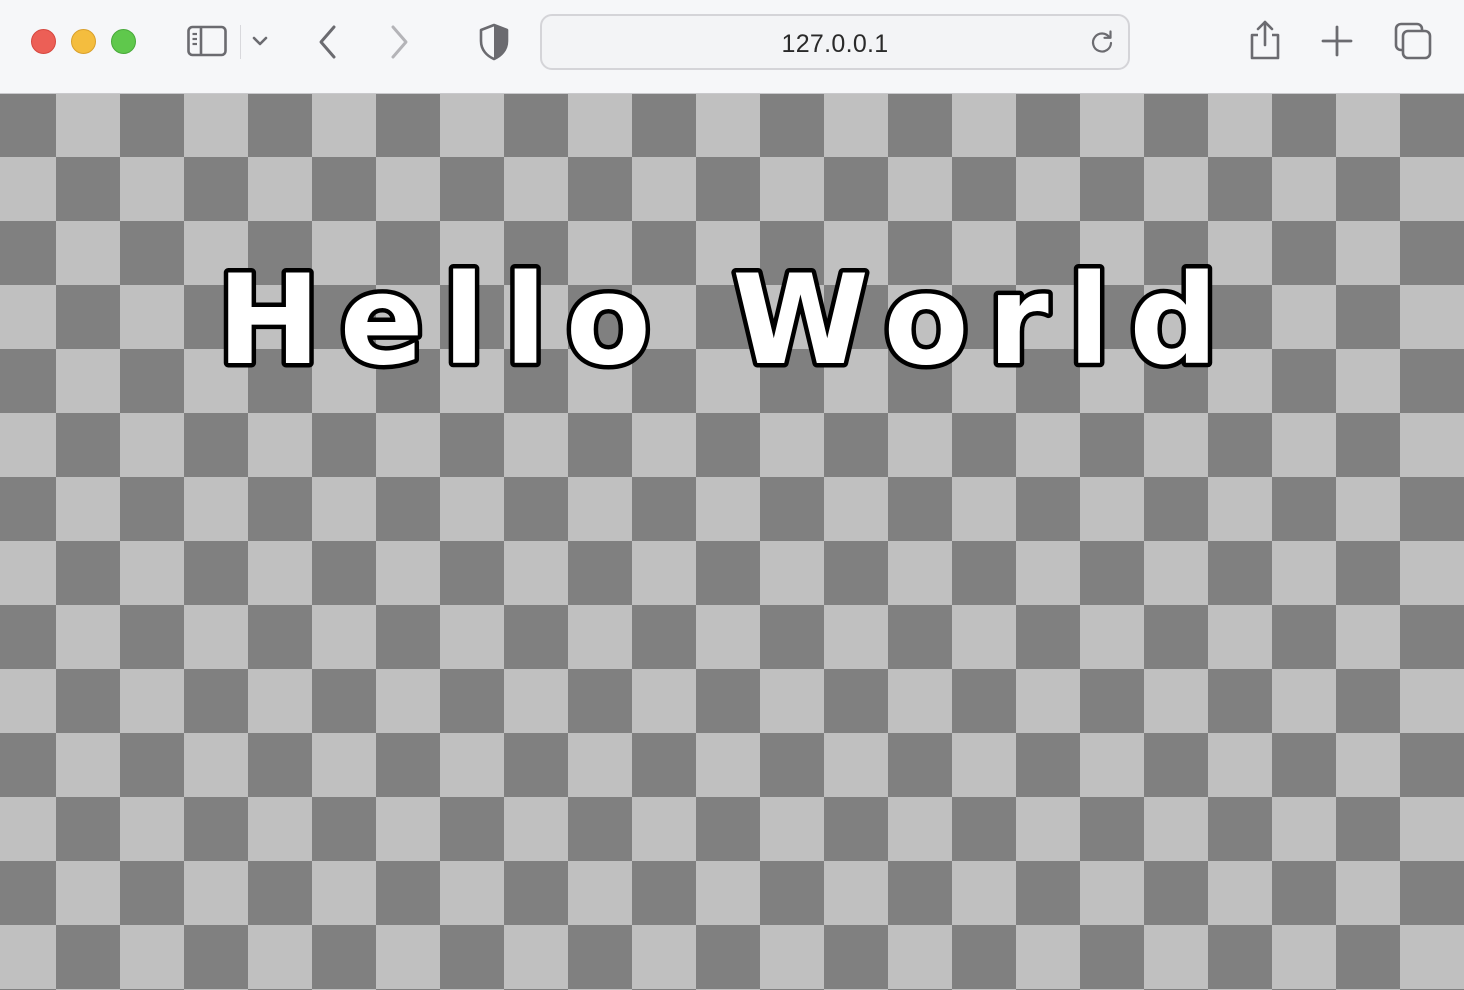  I want to click on sidebar-icon, so click(207, 41).